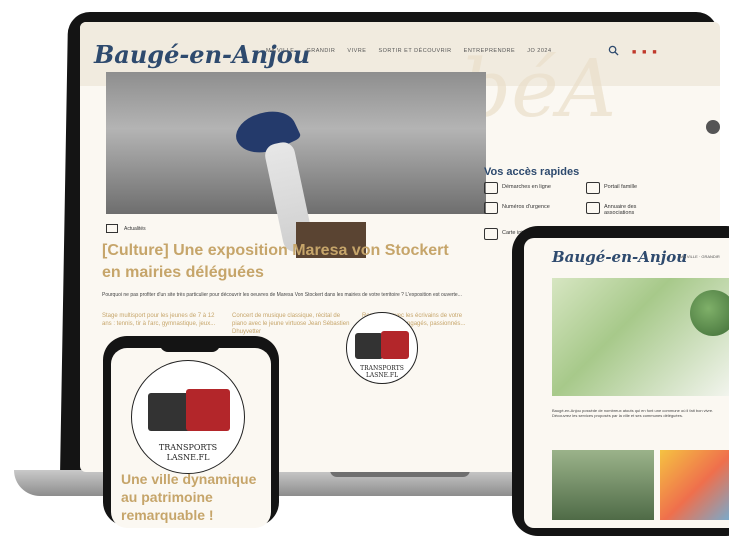 This screenshot has height=536, width=729. Describe the element at coordinates (593, 208) in the screenshot. I see `directory-icon` at that location.